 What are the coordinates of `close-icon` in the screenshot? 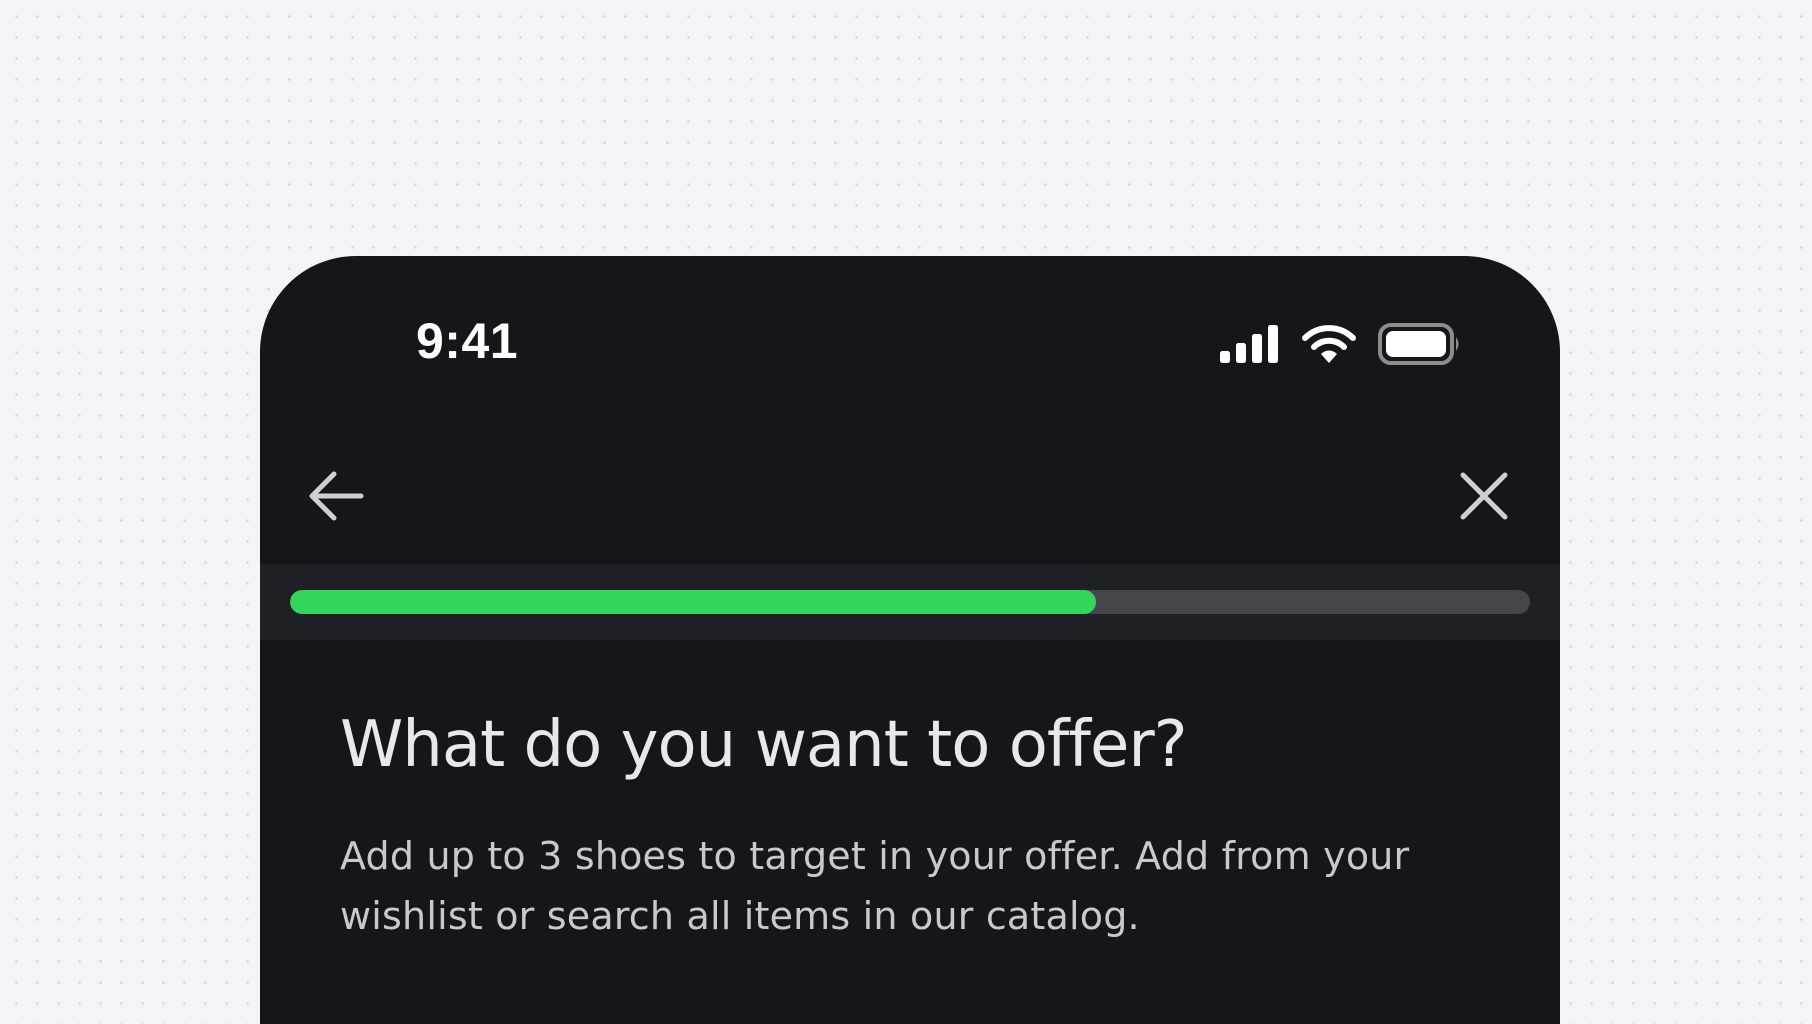 It's located at (1484, 496).